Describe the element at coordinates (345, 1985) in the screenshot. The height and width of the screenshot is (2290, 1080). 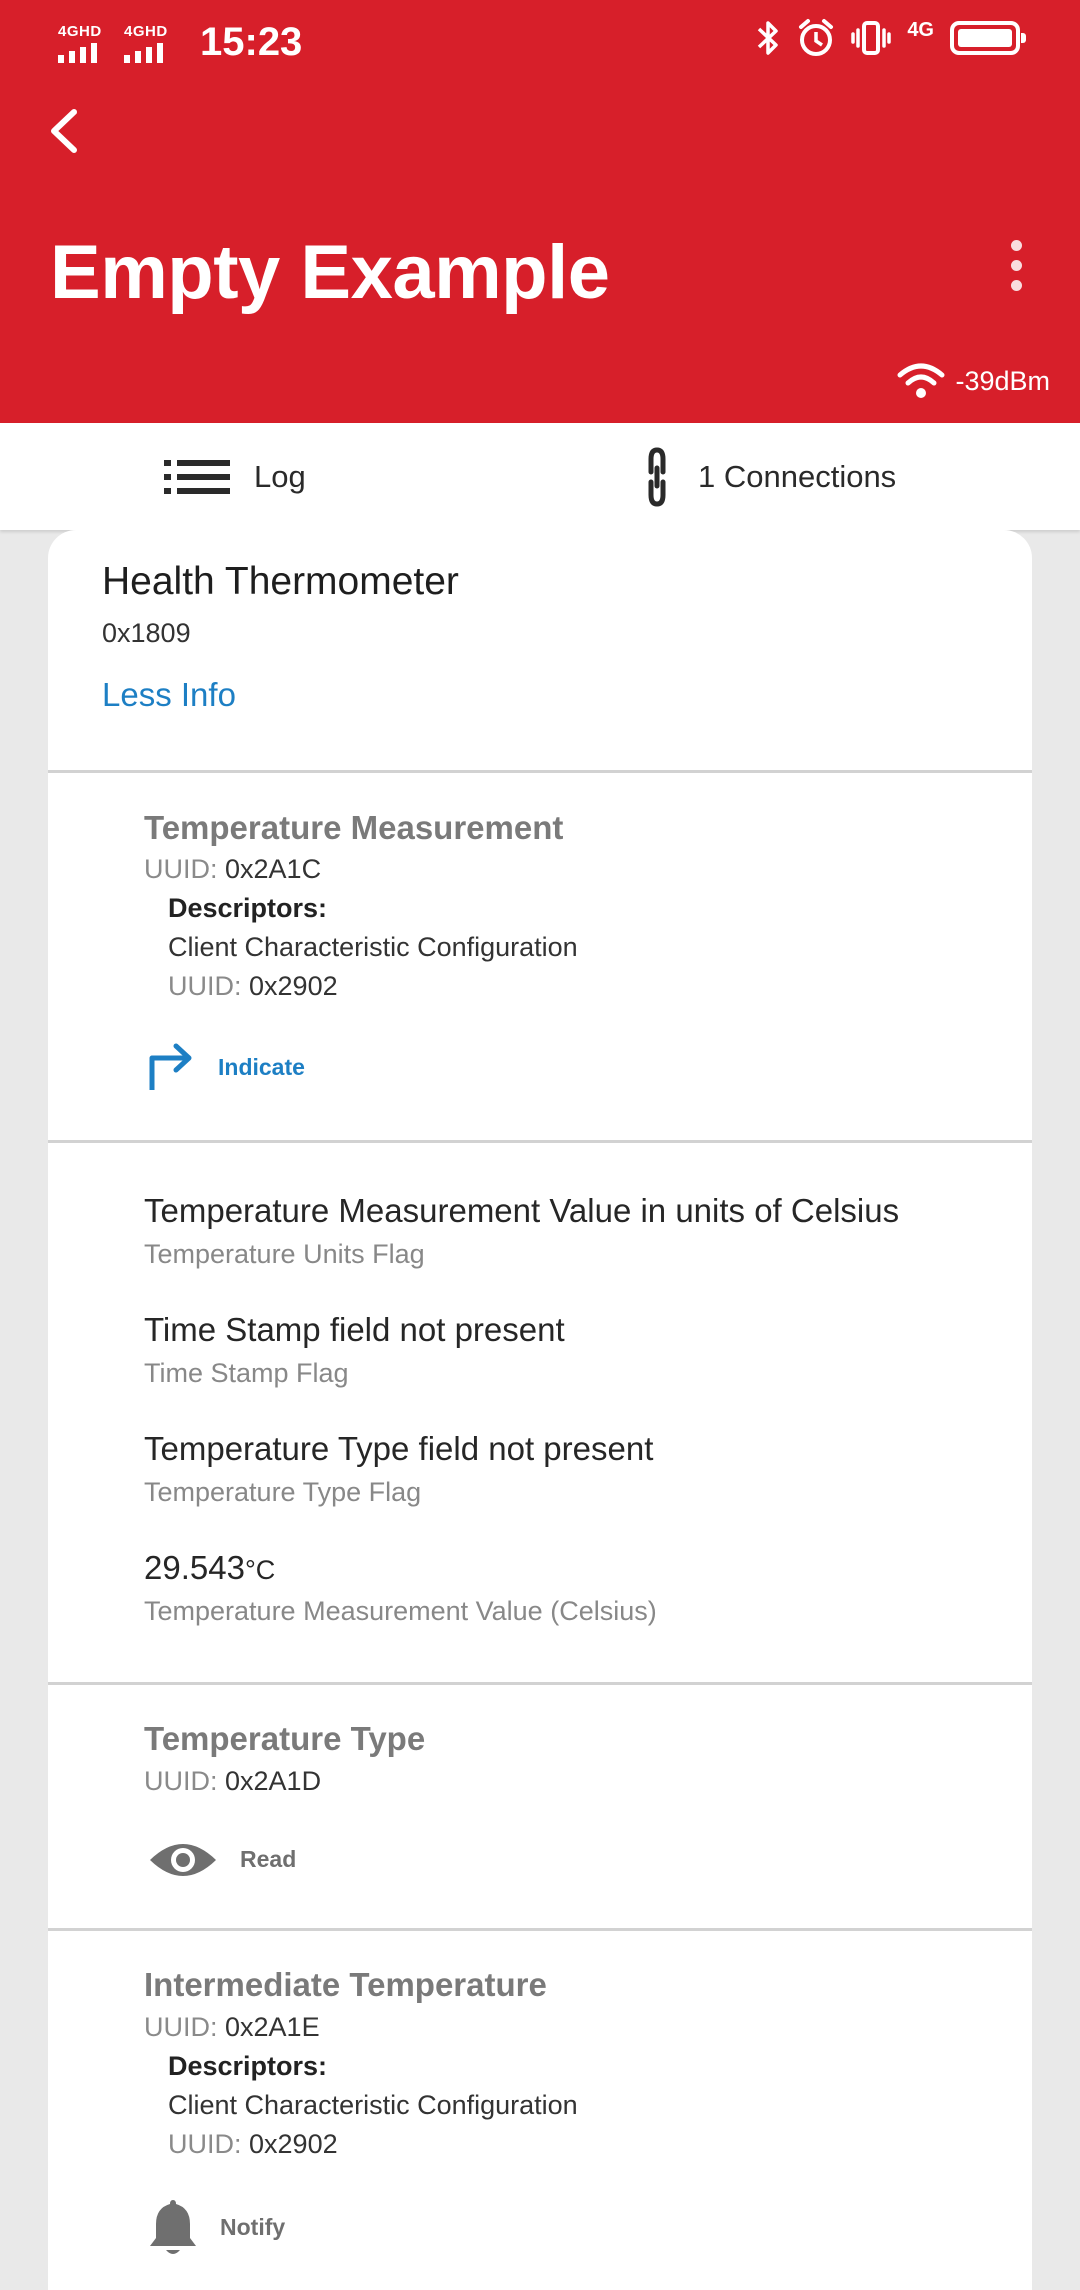
I see `characteristic-title: Intermediate Temperature` at that location.